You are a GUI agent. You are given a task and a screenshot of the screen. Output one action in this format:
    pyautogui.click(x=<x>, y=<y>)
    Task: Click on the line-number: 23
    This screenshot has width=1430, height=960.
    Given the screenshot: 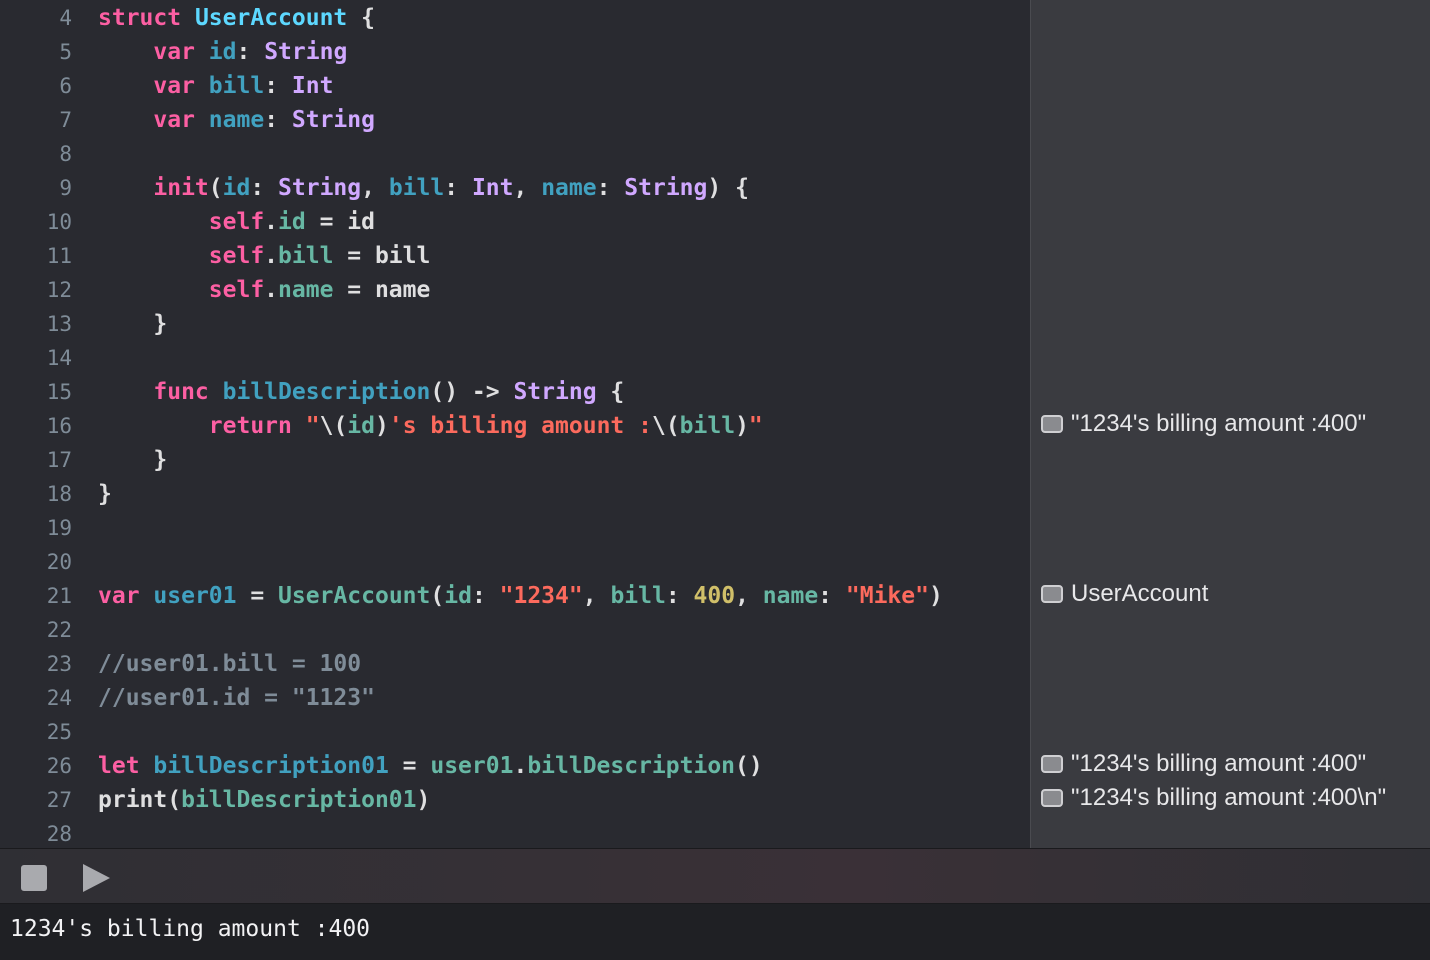 What is the action you would take?
    pyautogui.click(x=59, y=664)
    